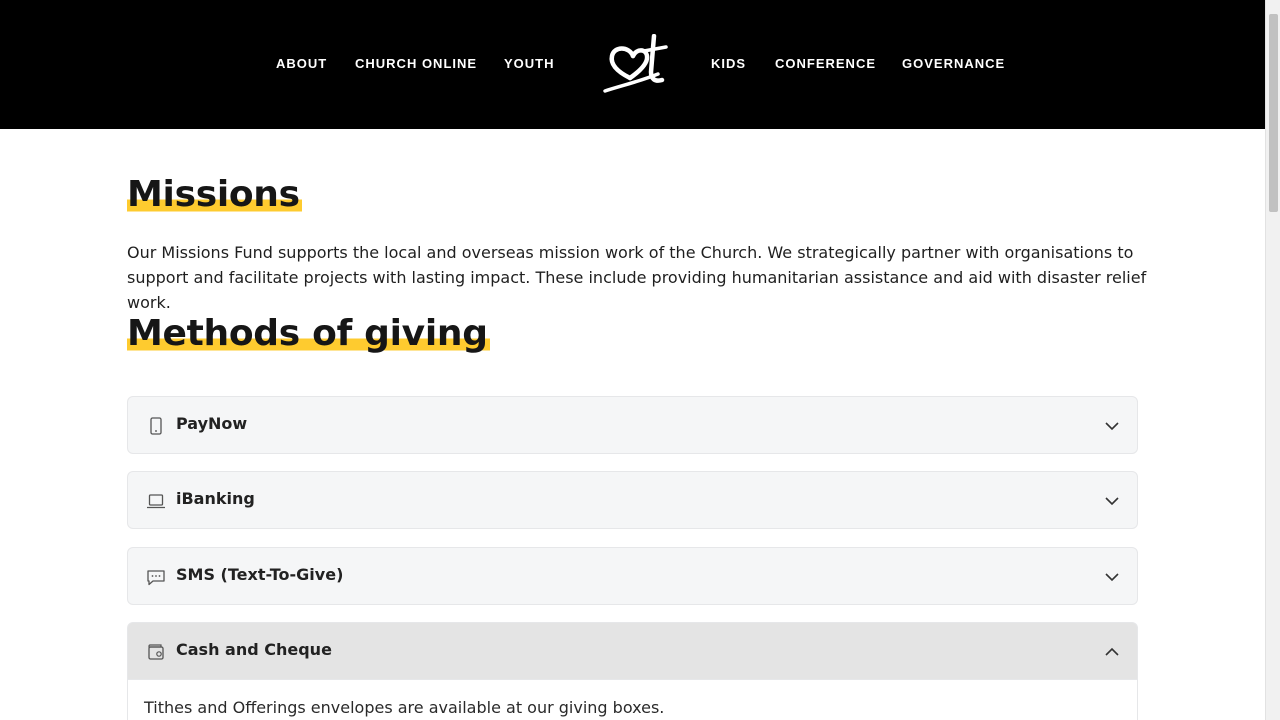 The width and height of the screenshot is (1280, 720). I want to click on nav-church-online: CHURCH ONLINE, so click(416, 63).